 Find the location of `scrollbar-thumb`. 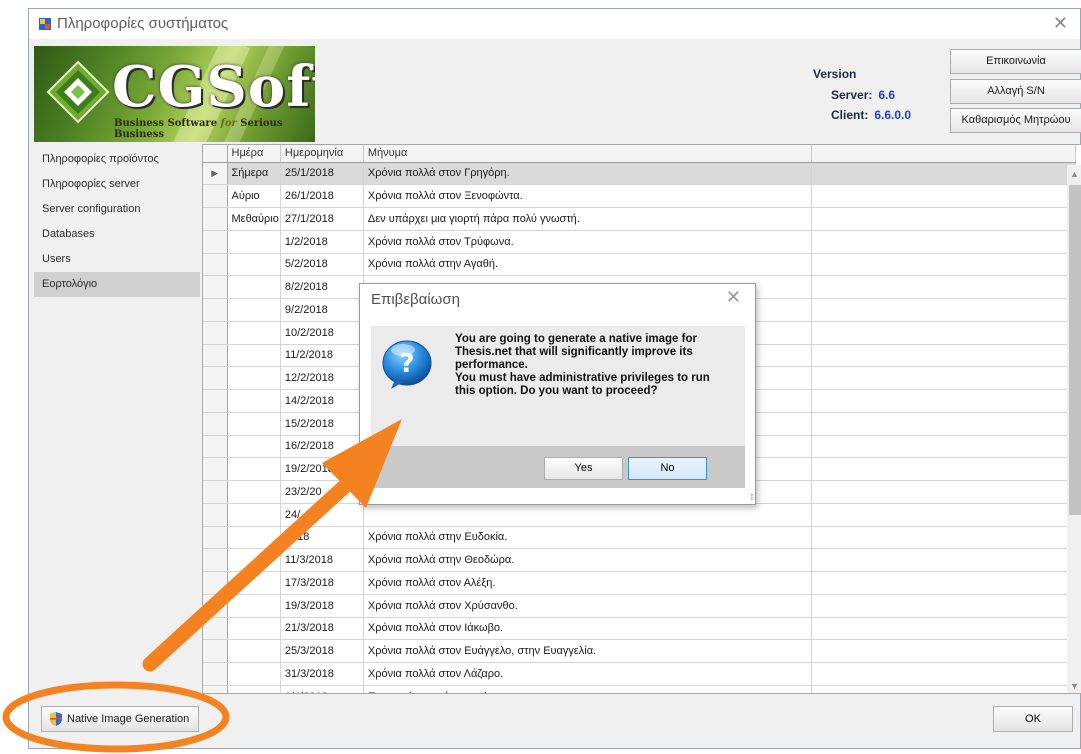

scrollbar-thumb is located at coordinates (1075, 350).